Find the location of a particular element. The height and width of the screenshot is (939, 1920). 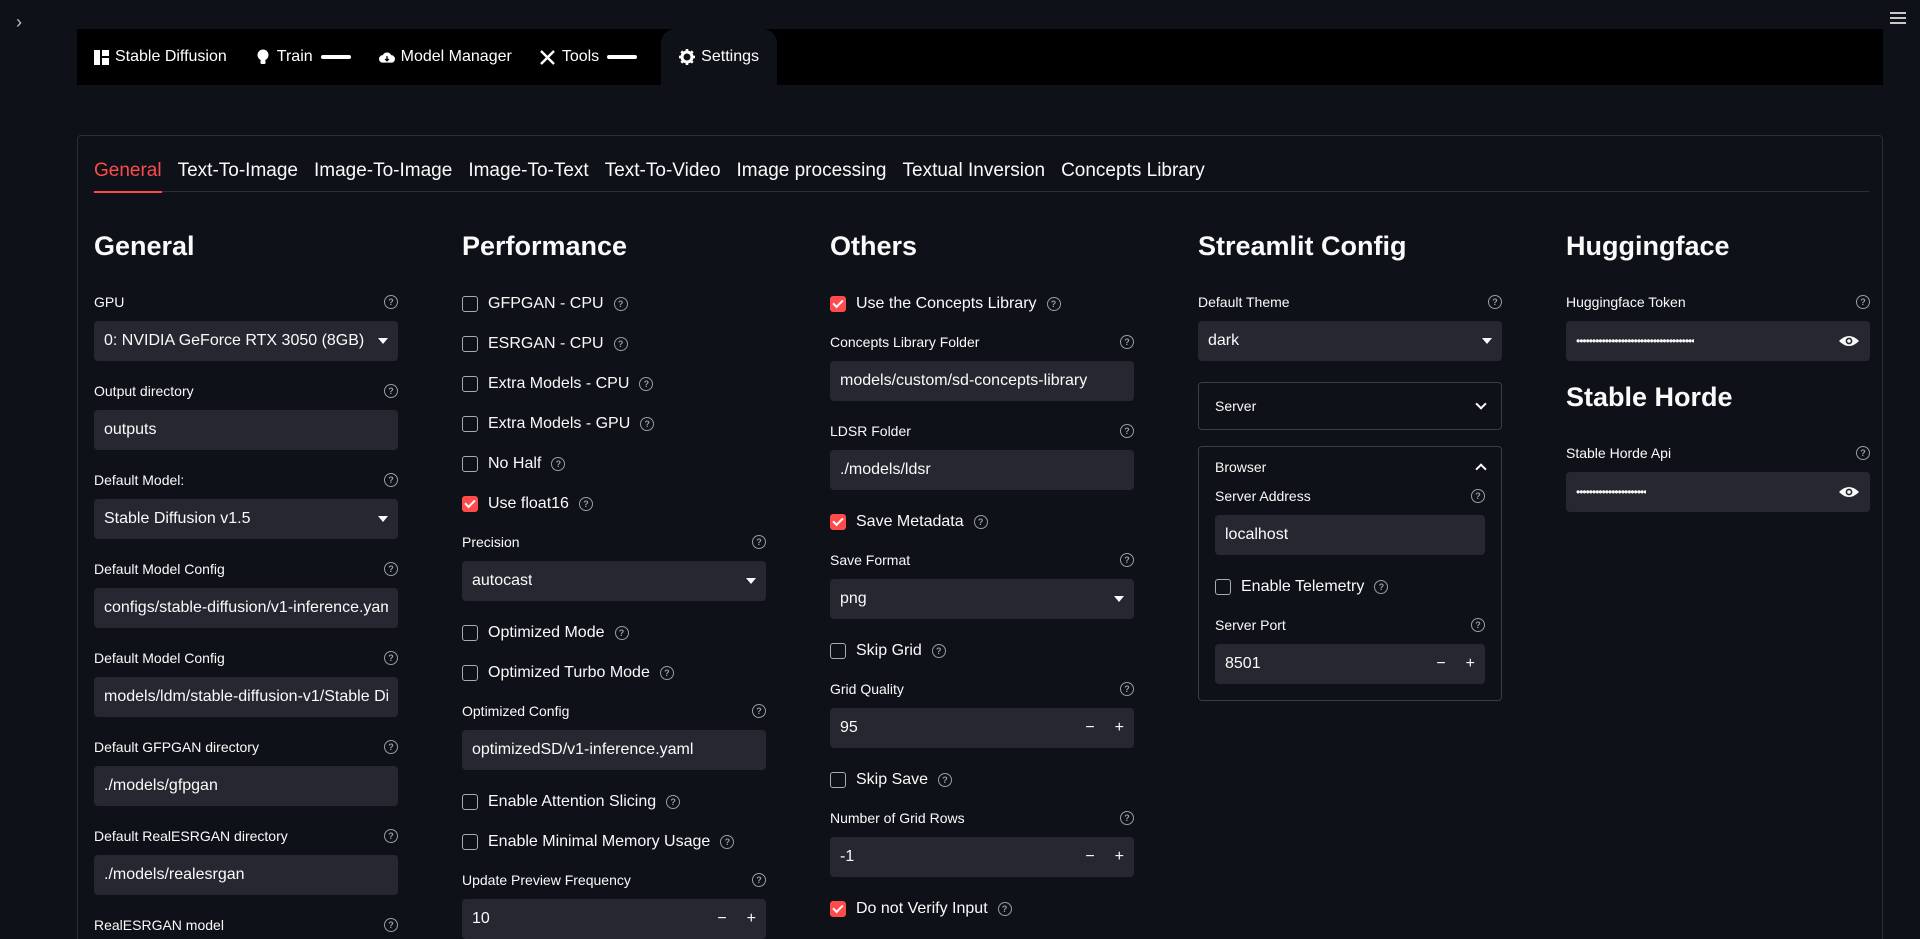

server-expander-header: Server is located at coordinates (1350, 406).